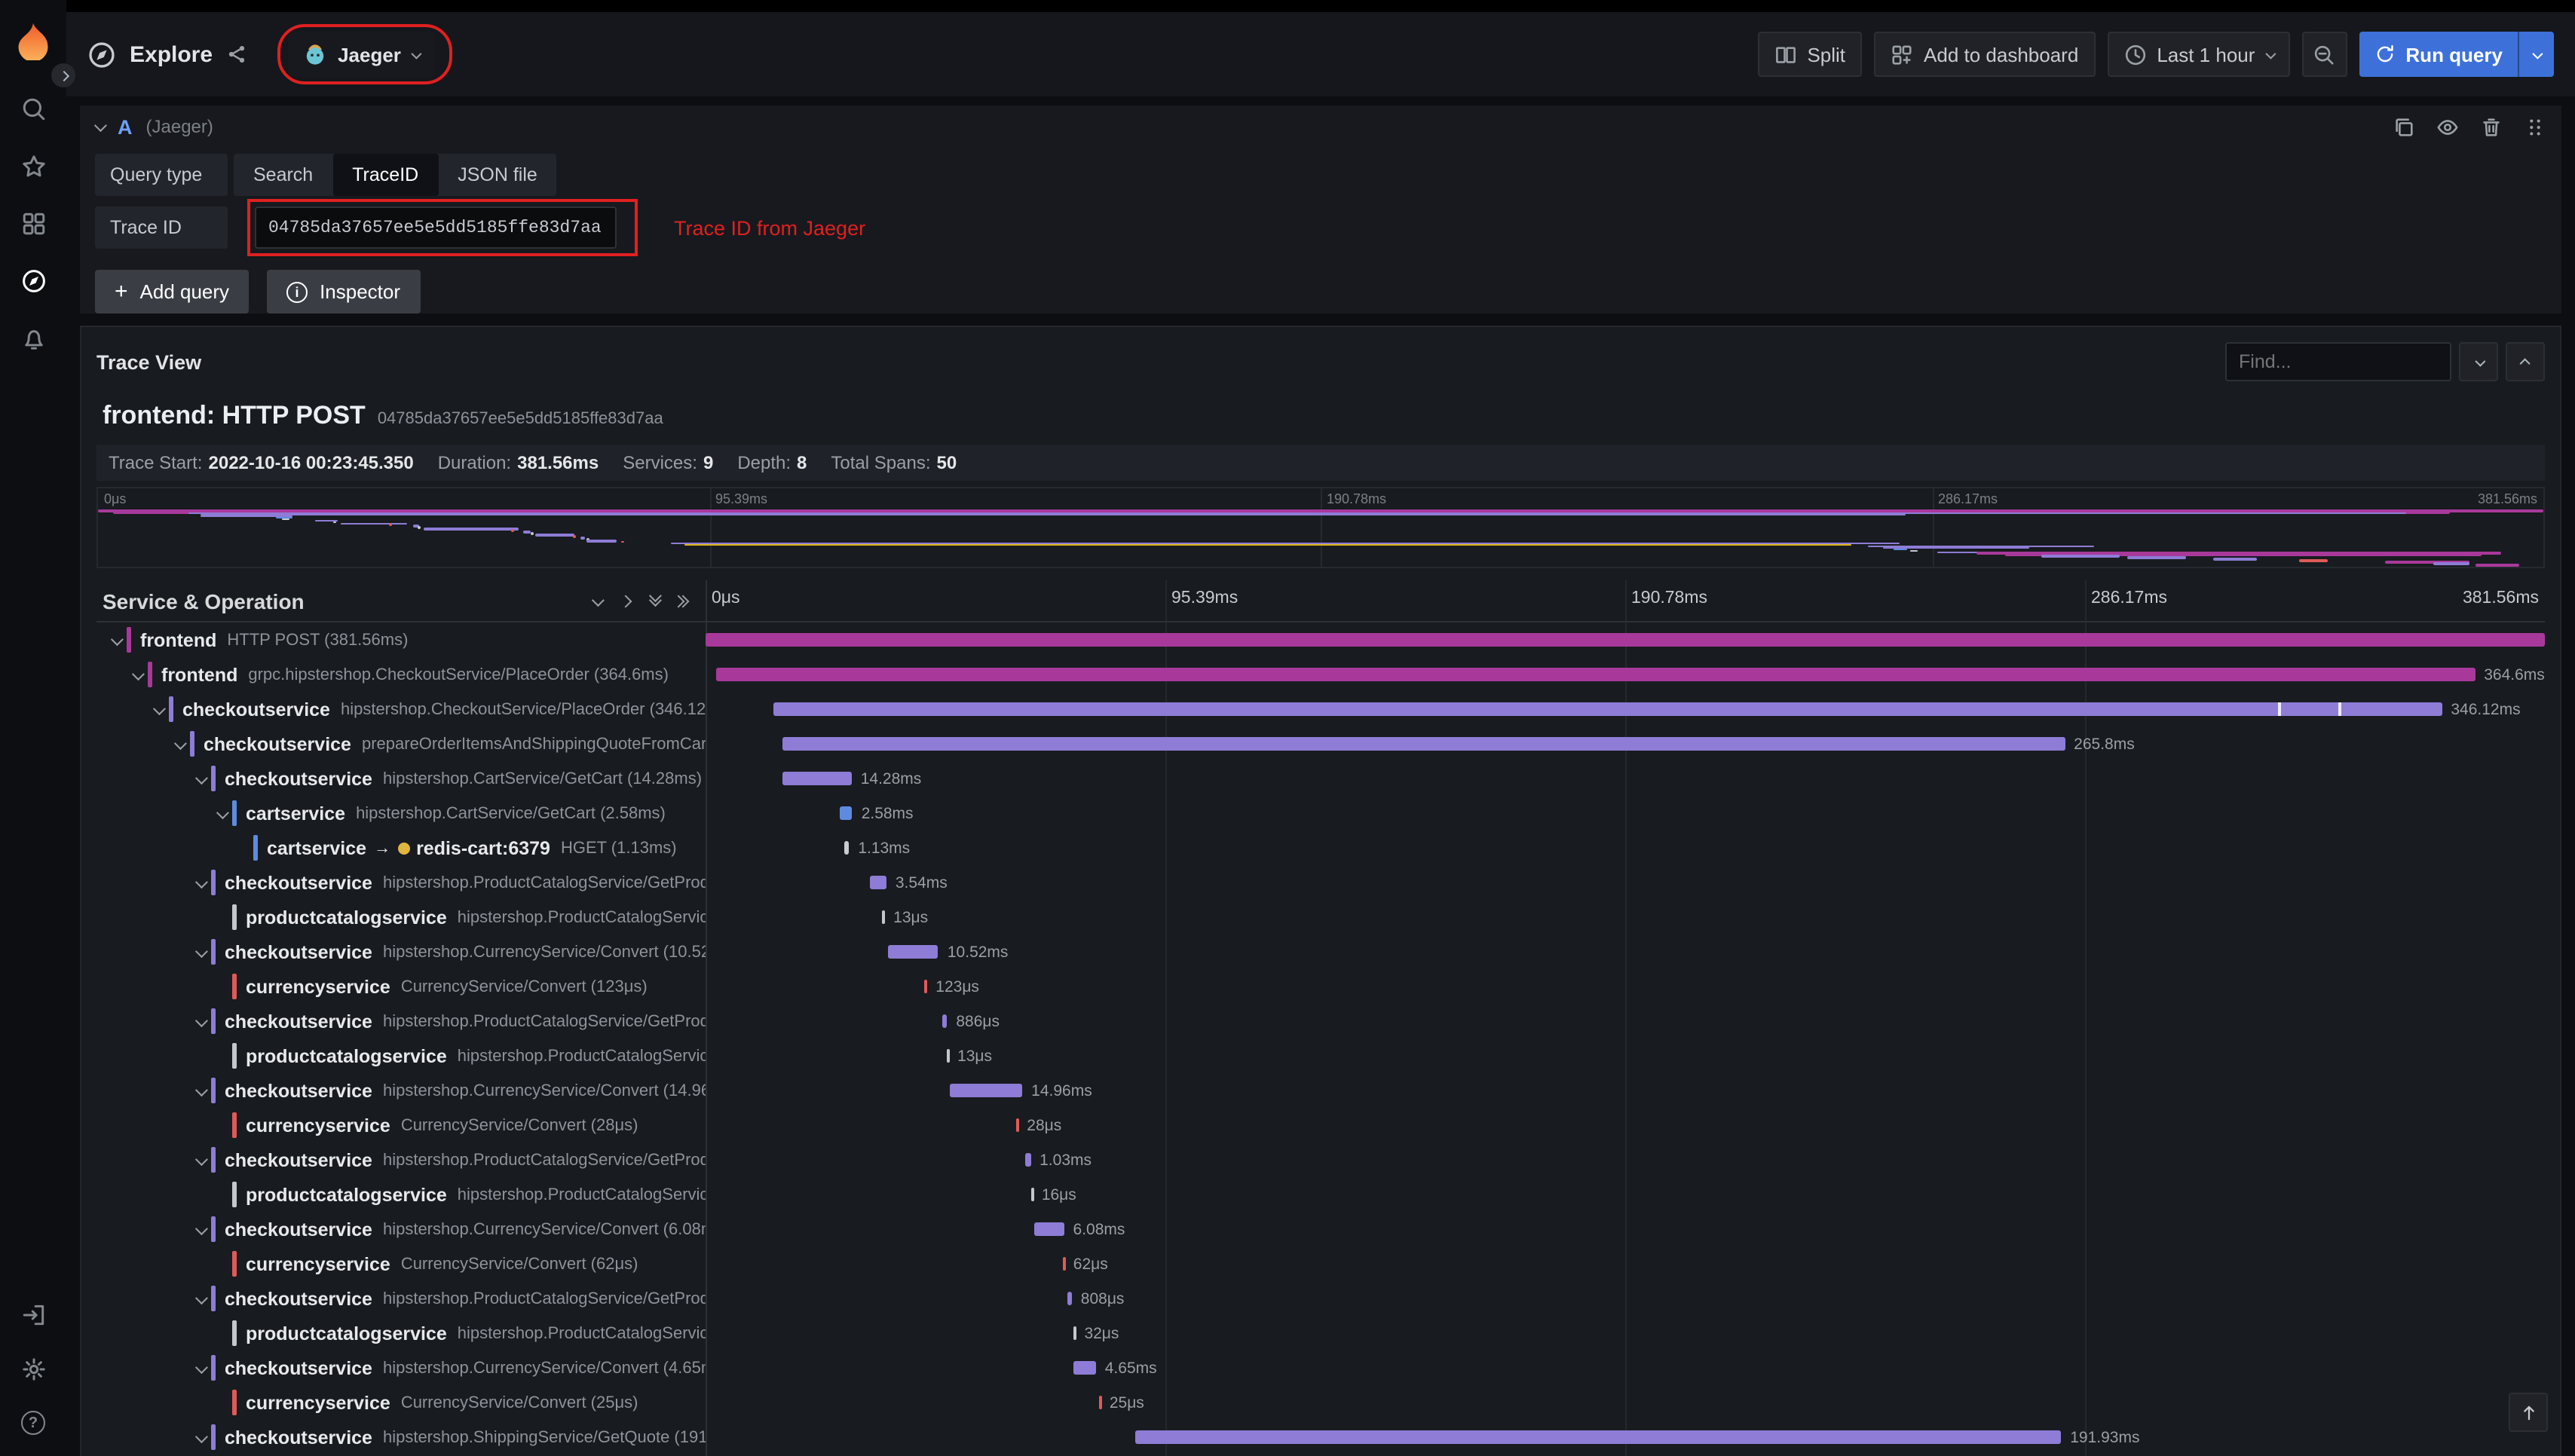  What do you see at coordinates (681, 600) in the screenshot?
I see `expand-all-button` at bounding box center [681, 600].